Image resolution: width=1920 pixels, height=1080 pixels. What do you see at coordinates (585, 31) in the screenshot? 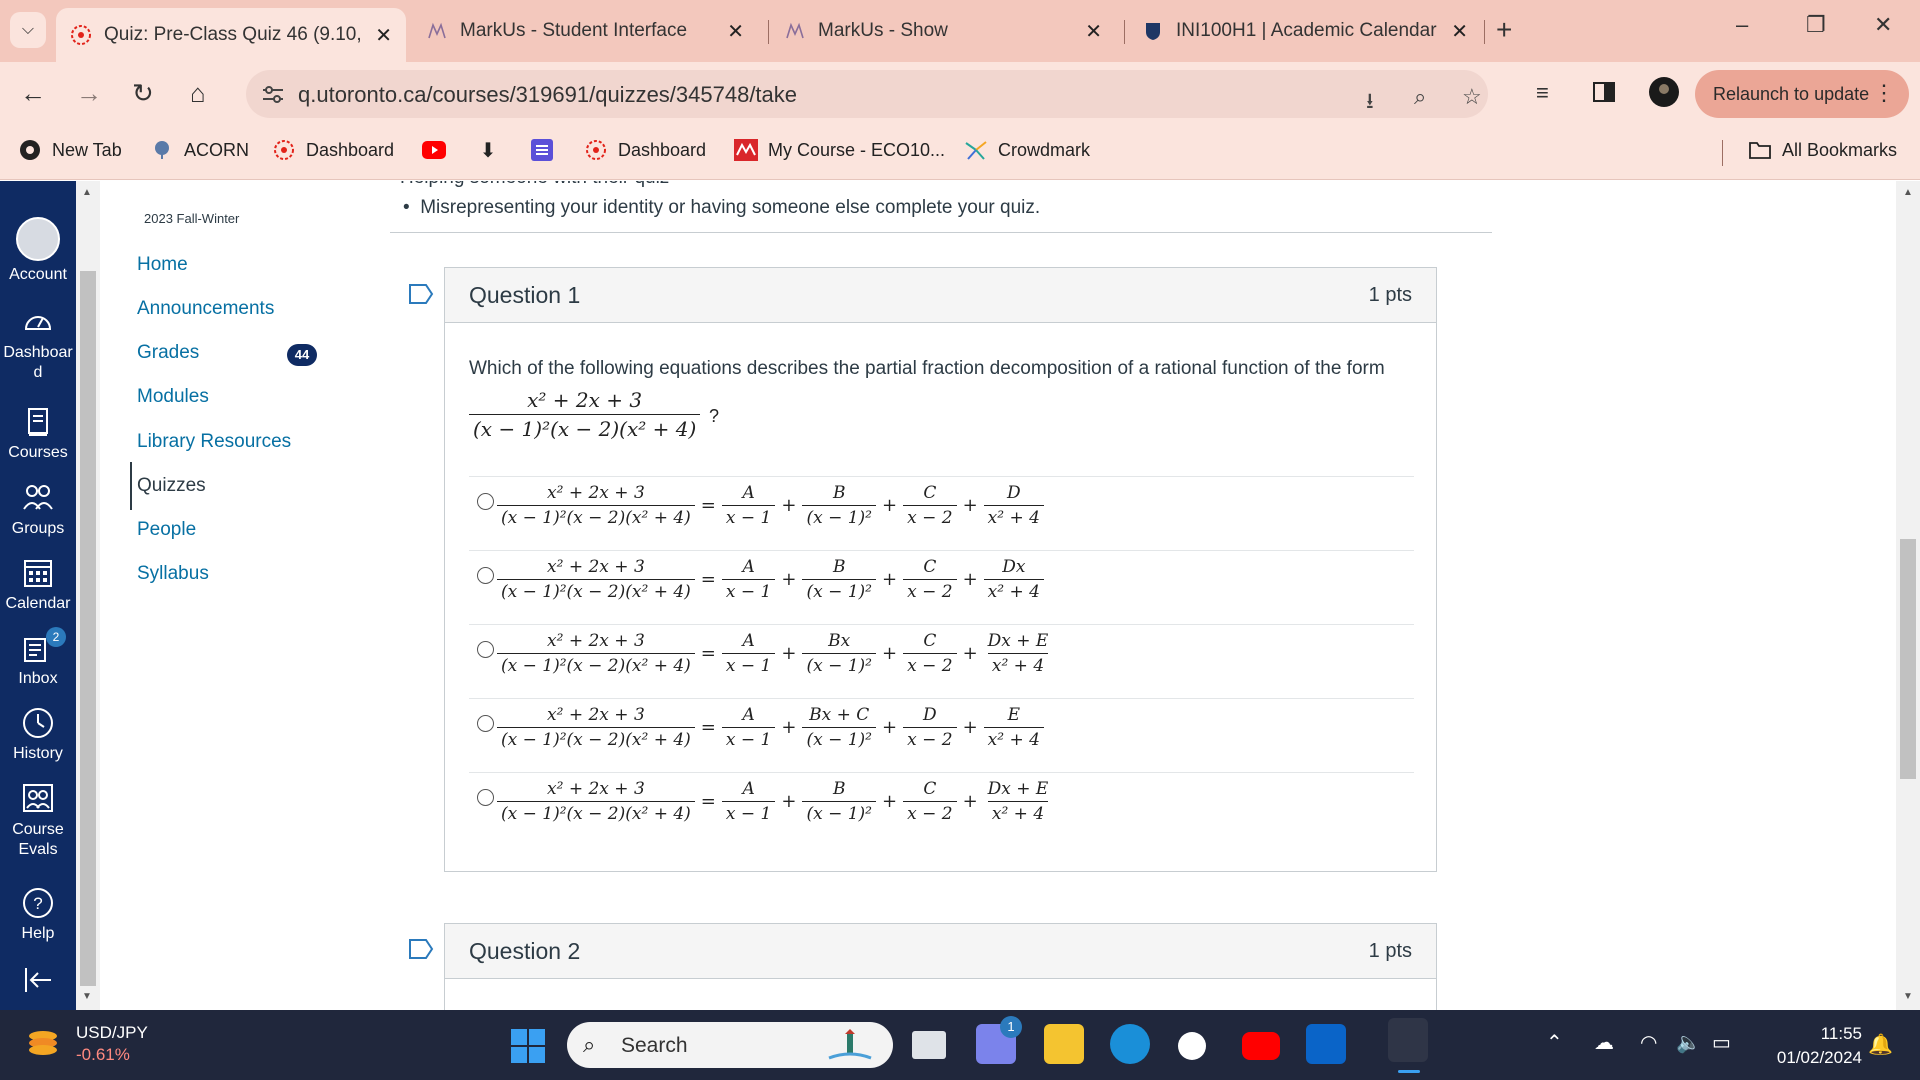
I see `tab-markus-student: MarkUs - Student Interface ✕` at bounding box center [585, 31].